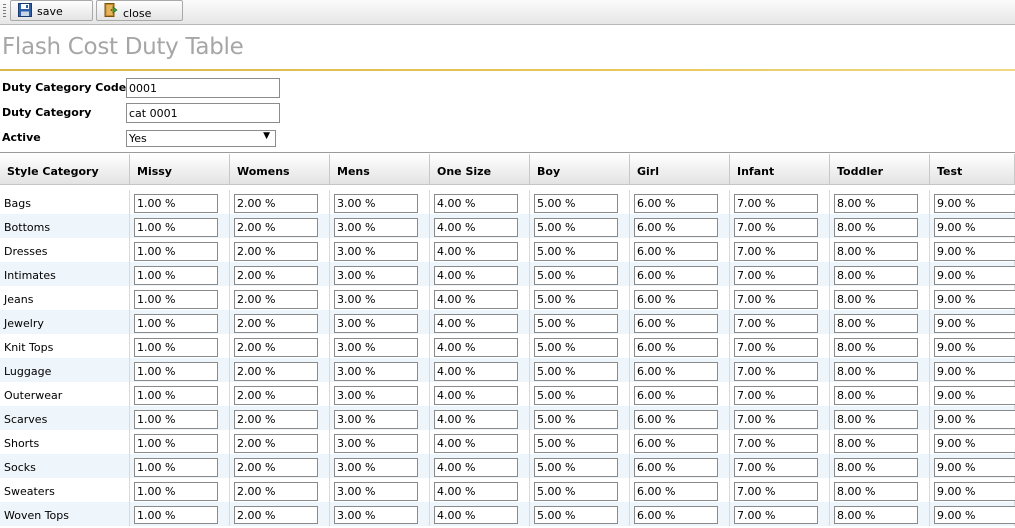  What do you see at coordinates (972, 169) in the screenshot?
I see `column-header: Test` at bounding box center [972, 169].